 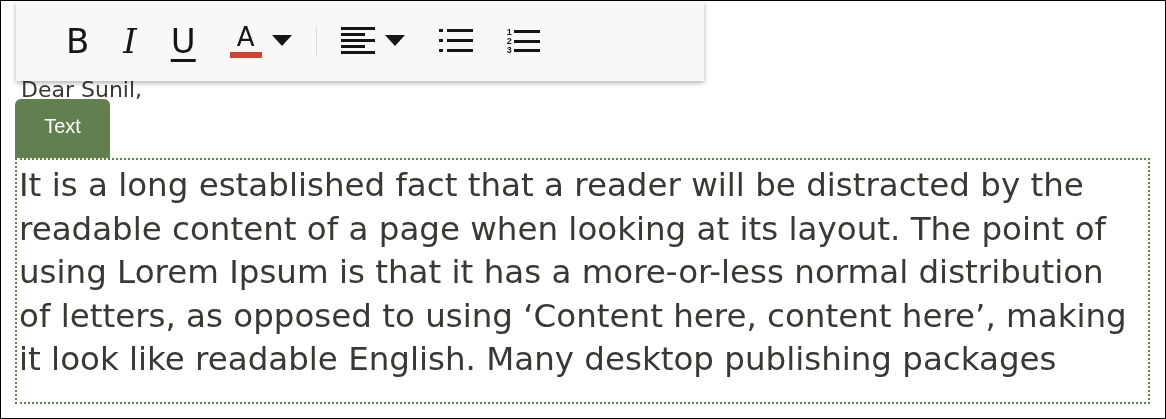 I want to click on greeting-text: Dear Sunil,, so click(x=82, y=90).